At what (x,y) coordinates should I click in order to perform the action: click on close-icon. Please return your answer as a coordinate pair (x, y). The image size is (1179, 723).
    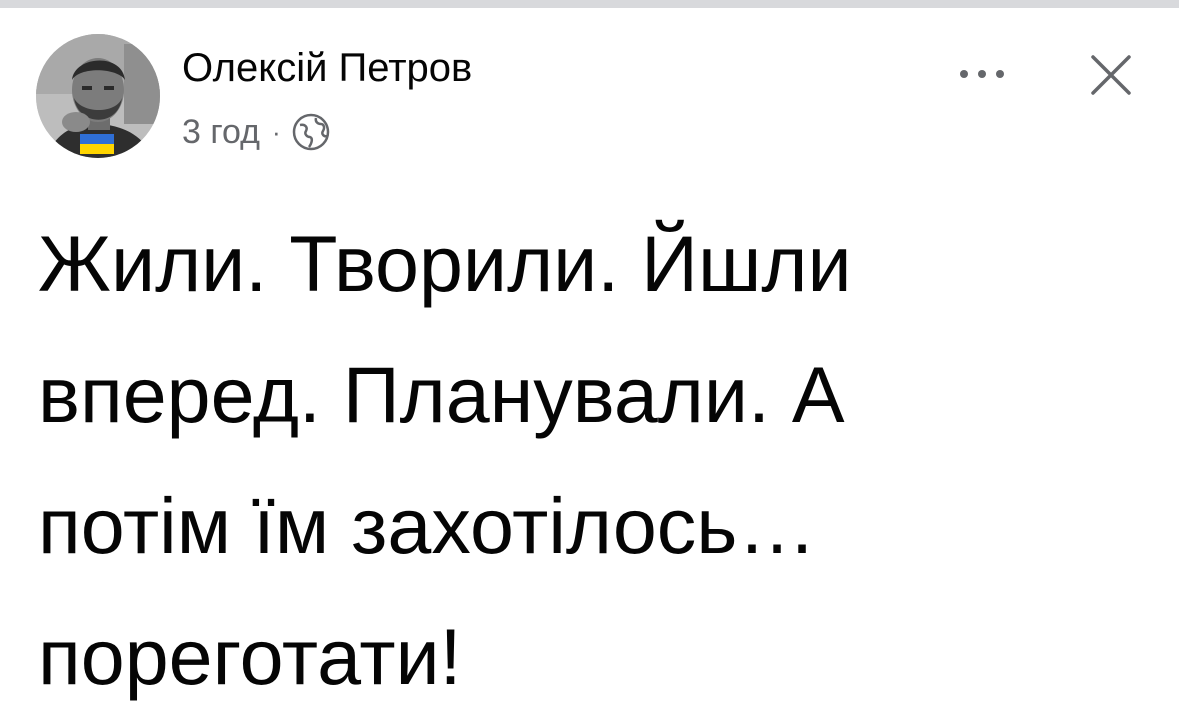
    Looking at the image, I should click on (1111, 75).